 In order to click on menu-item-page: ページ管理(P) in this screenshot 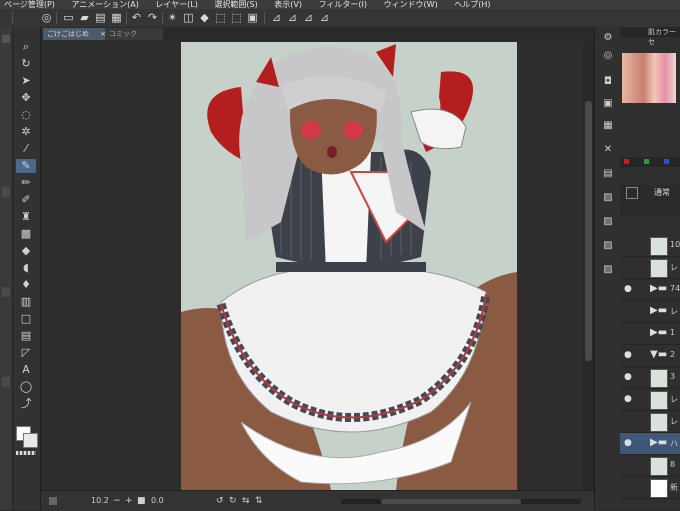, I will do `click(29, 4)`.